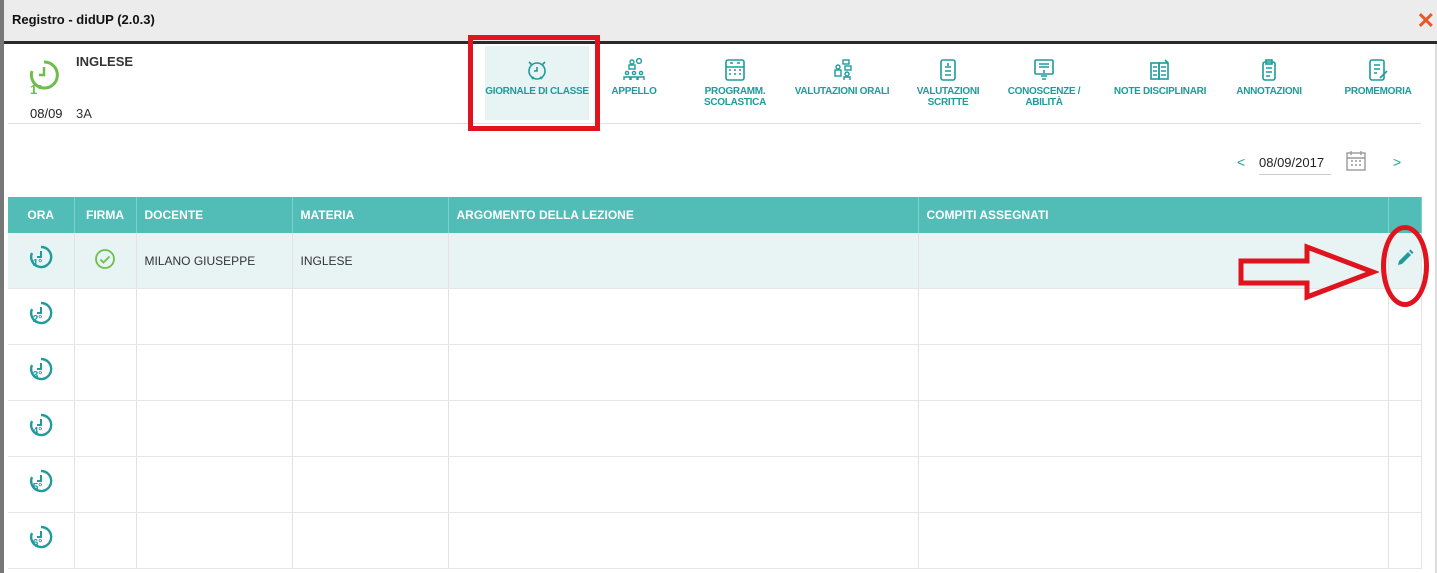 The height and width of the screenshot is (573, 1437). What do you see at coordinates (1153, 215) in the screenshot?
I see `column-header-compiti: COMPITI ASSEGNATI` at bounding box center [1153, 215].